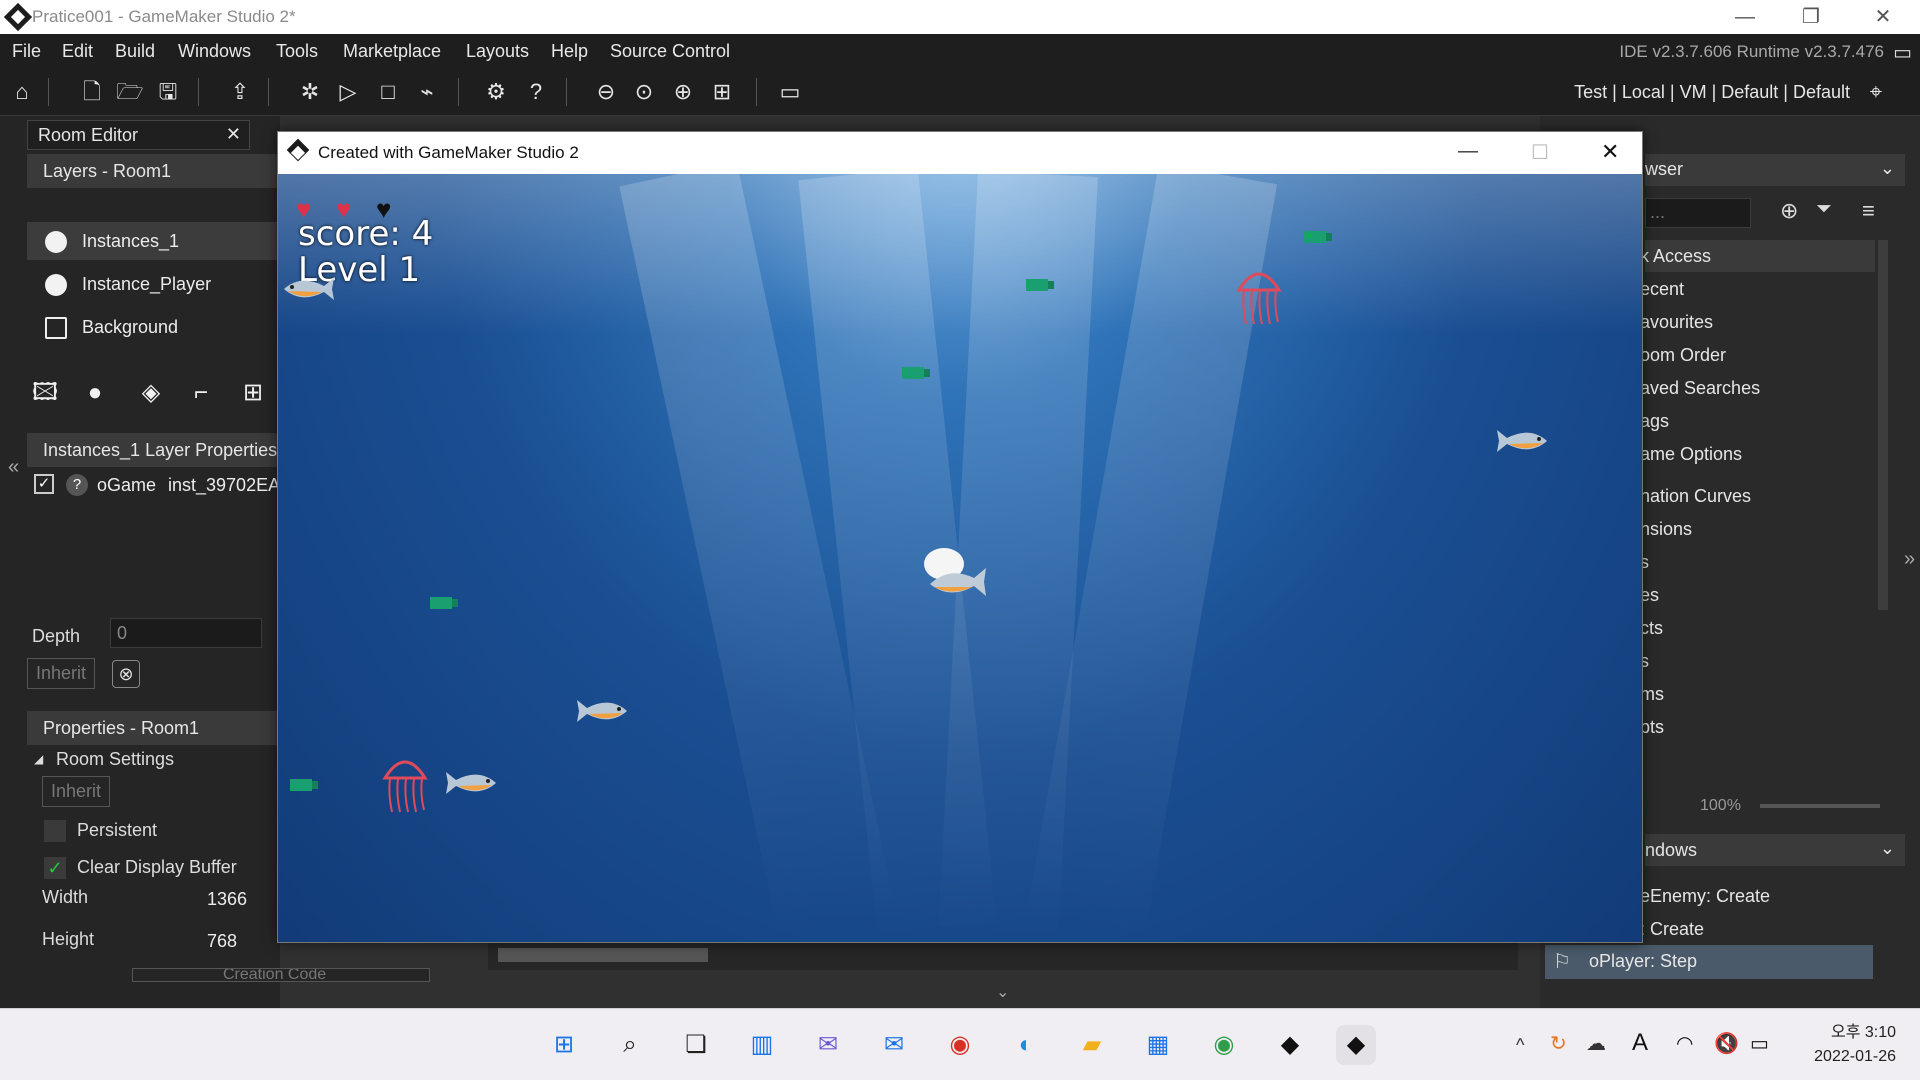  What do you see at coordinates (392, 51) in the screenshot?
I see `menu-marketplace: Marketplace` at bounding box center [392, 51].